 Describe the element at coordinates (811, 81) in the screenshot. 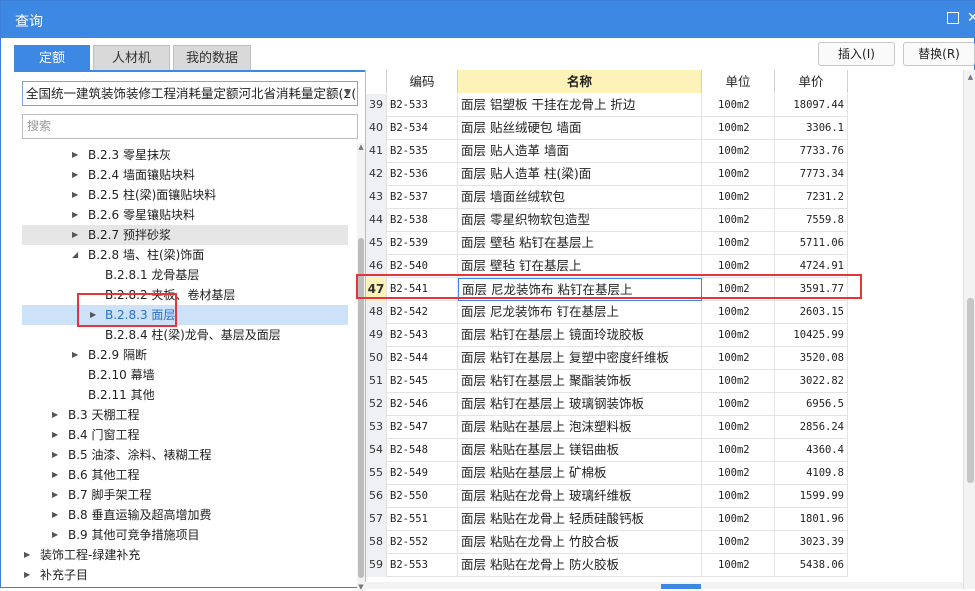

I see `column-header-price: 单价` at that location.